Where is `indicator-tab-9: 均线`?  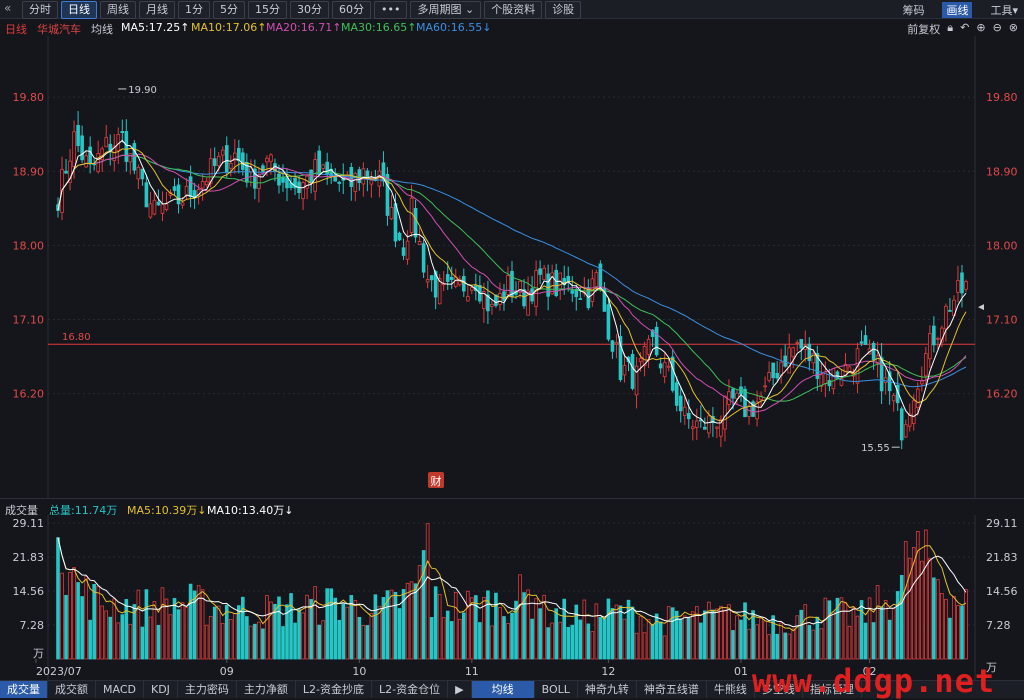 indicator-tab-9: 均线 is located at coordinates (503, 689).